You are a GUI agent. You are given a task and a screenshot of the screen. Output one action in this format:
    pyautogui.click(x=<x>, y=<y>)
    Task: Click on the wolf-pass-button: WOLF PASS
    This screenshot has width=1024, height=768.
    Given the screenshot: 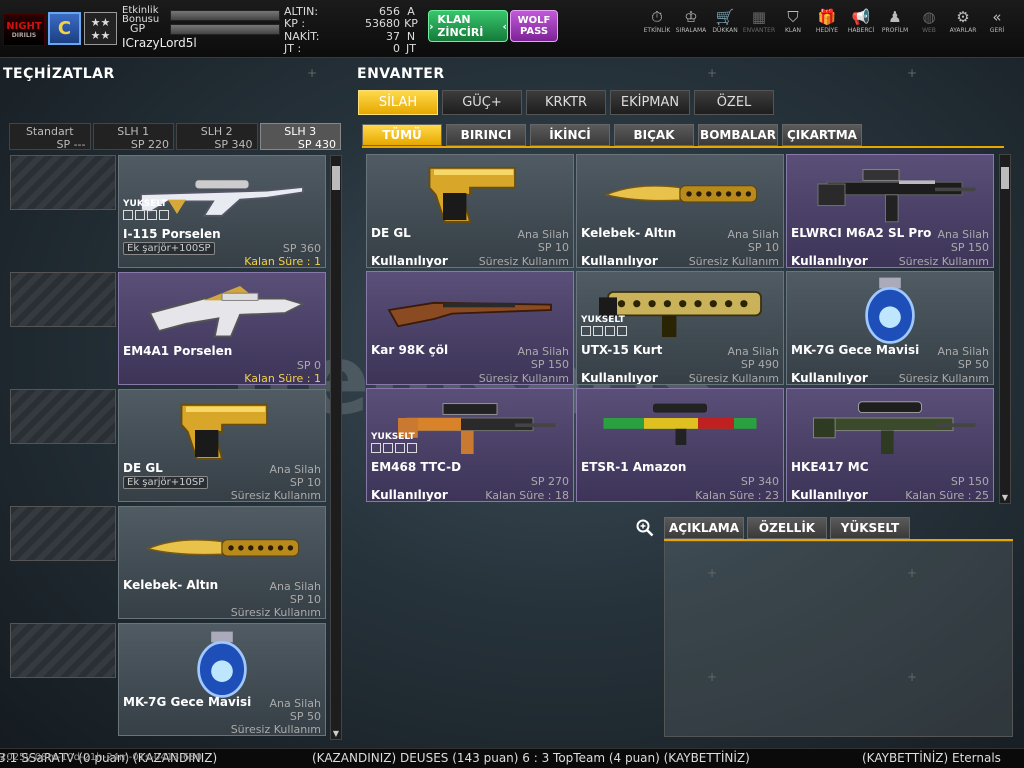 What is the action you would take?
    pyautogui.click(x=534, y=26)
    